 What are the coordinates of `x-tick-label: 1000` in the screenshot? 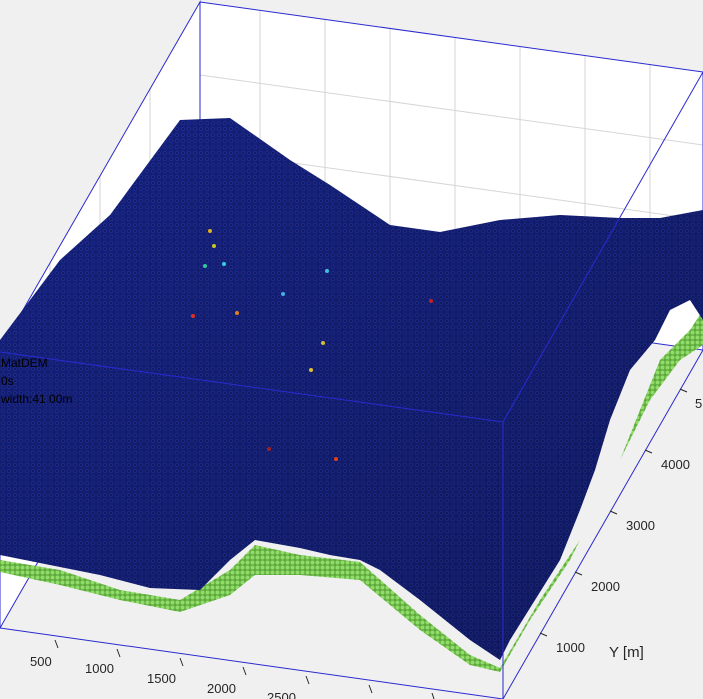 It's located at (99, 668).